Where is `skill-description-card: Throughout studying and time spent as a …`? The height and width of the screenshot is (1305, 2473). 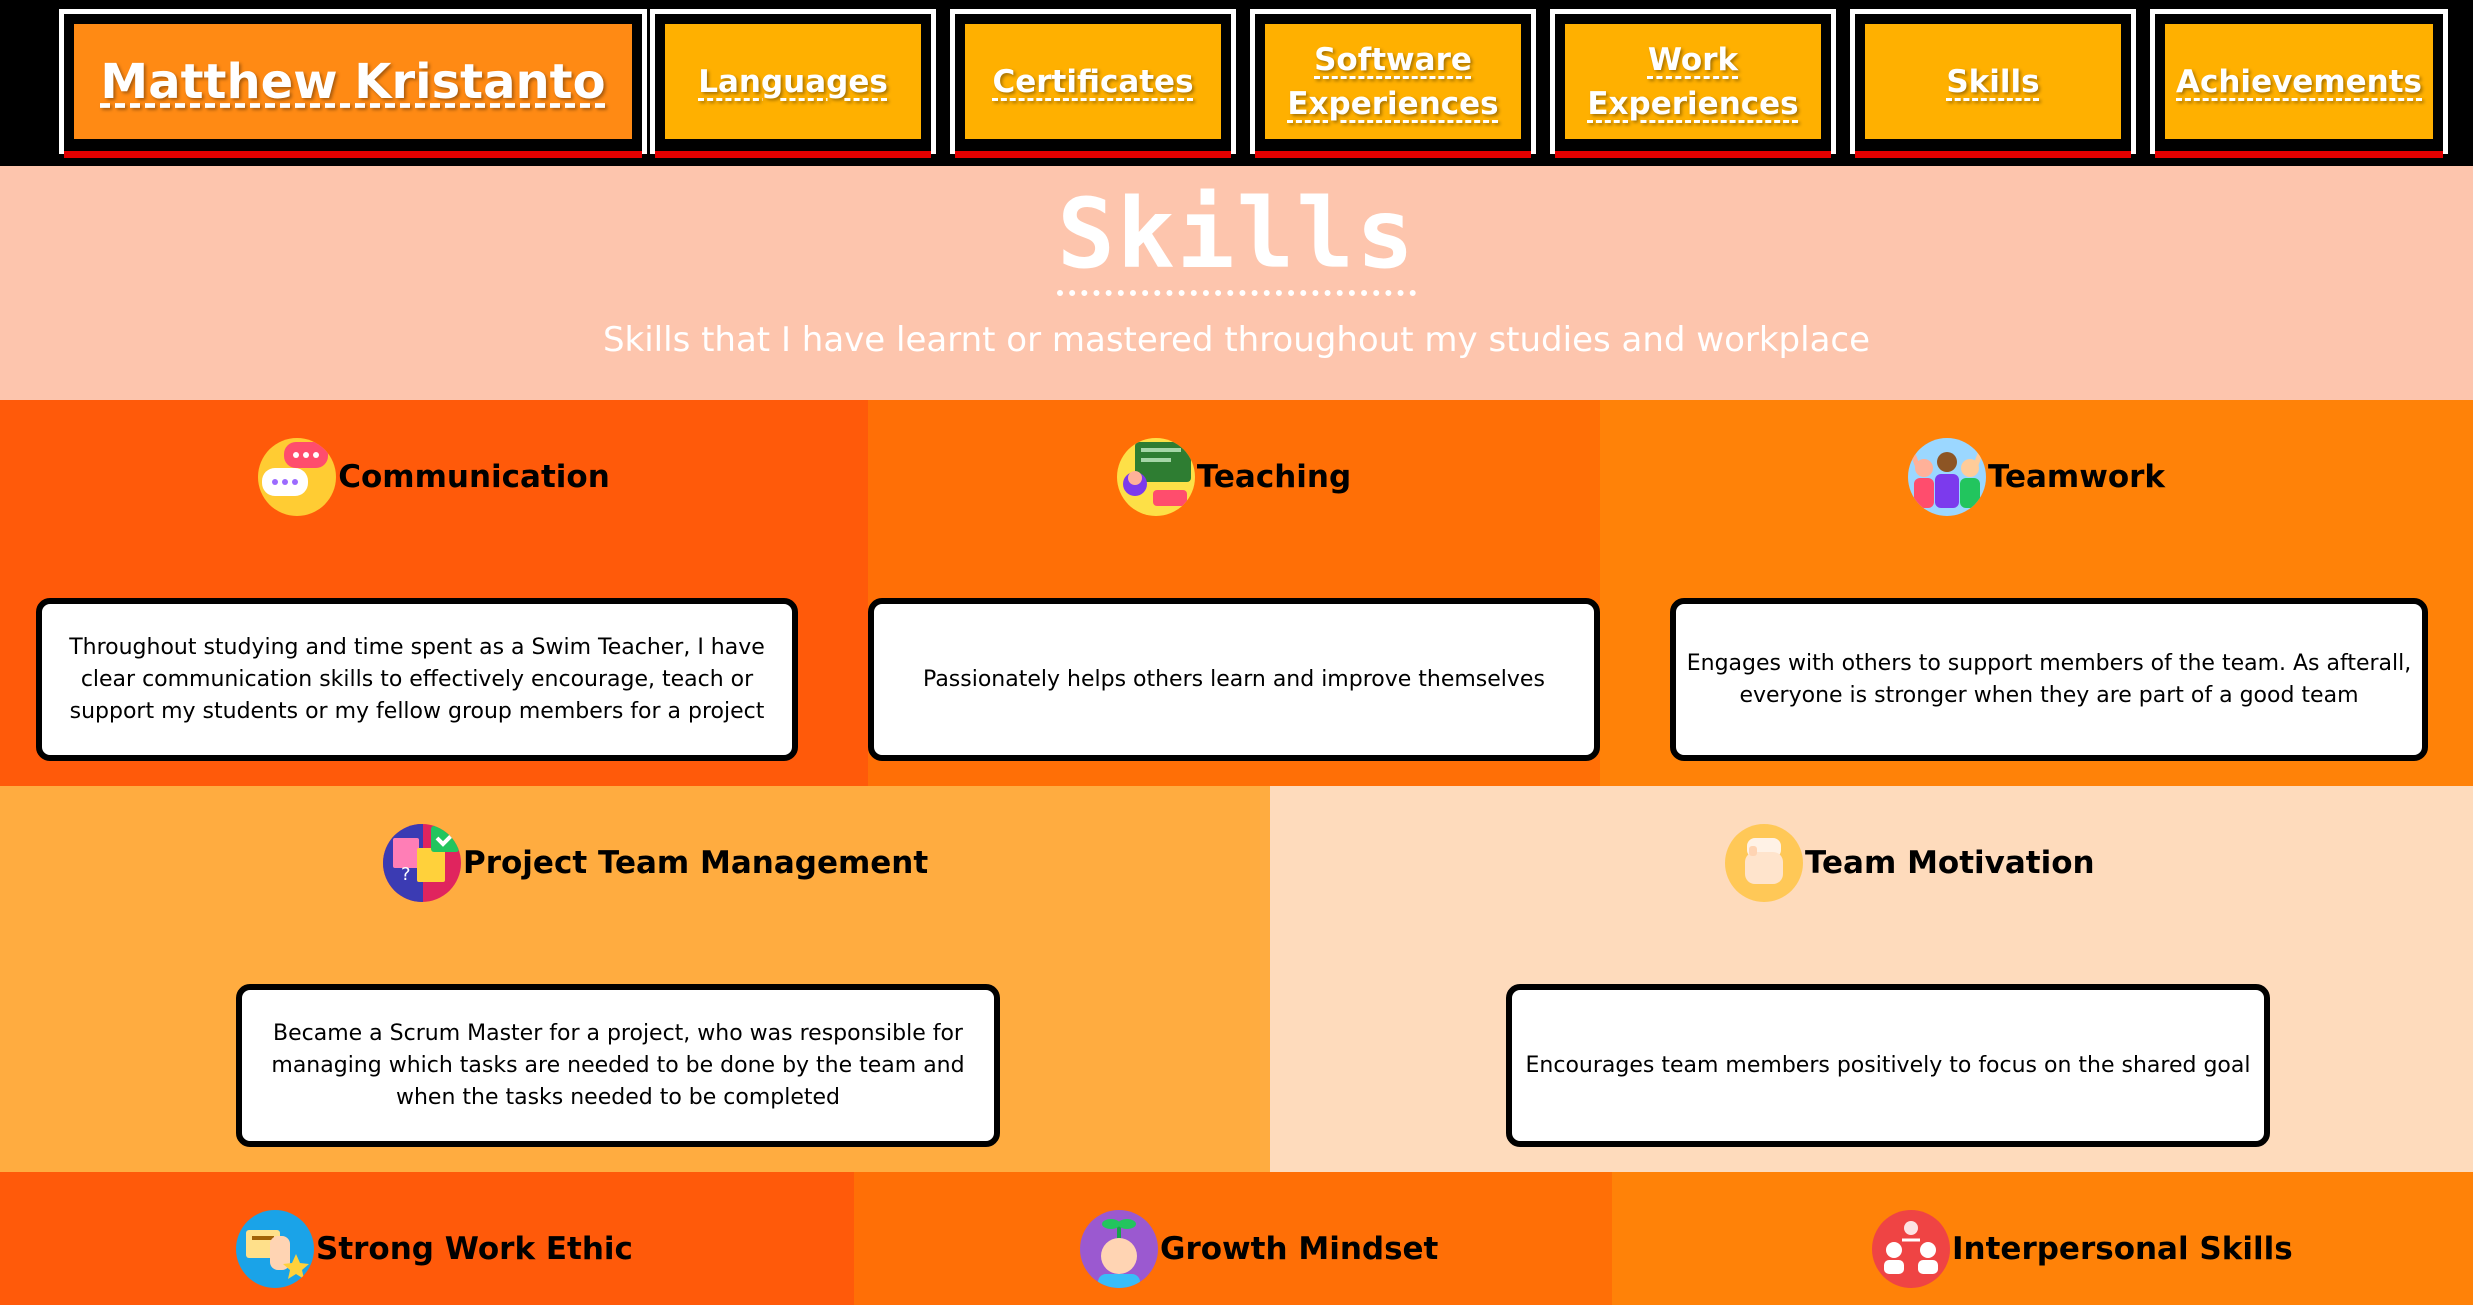
skill-description-card: Throughout studying and time spent as a … is located at coordinates (417, 679).